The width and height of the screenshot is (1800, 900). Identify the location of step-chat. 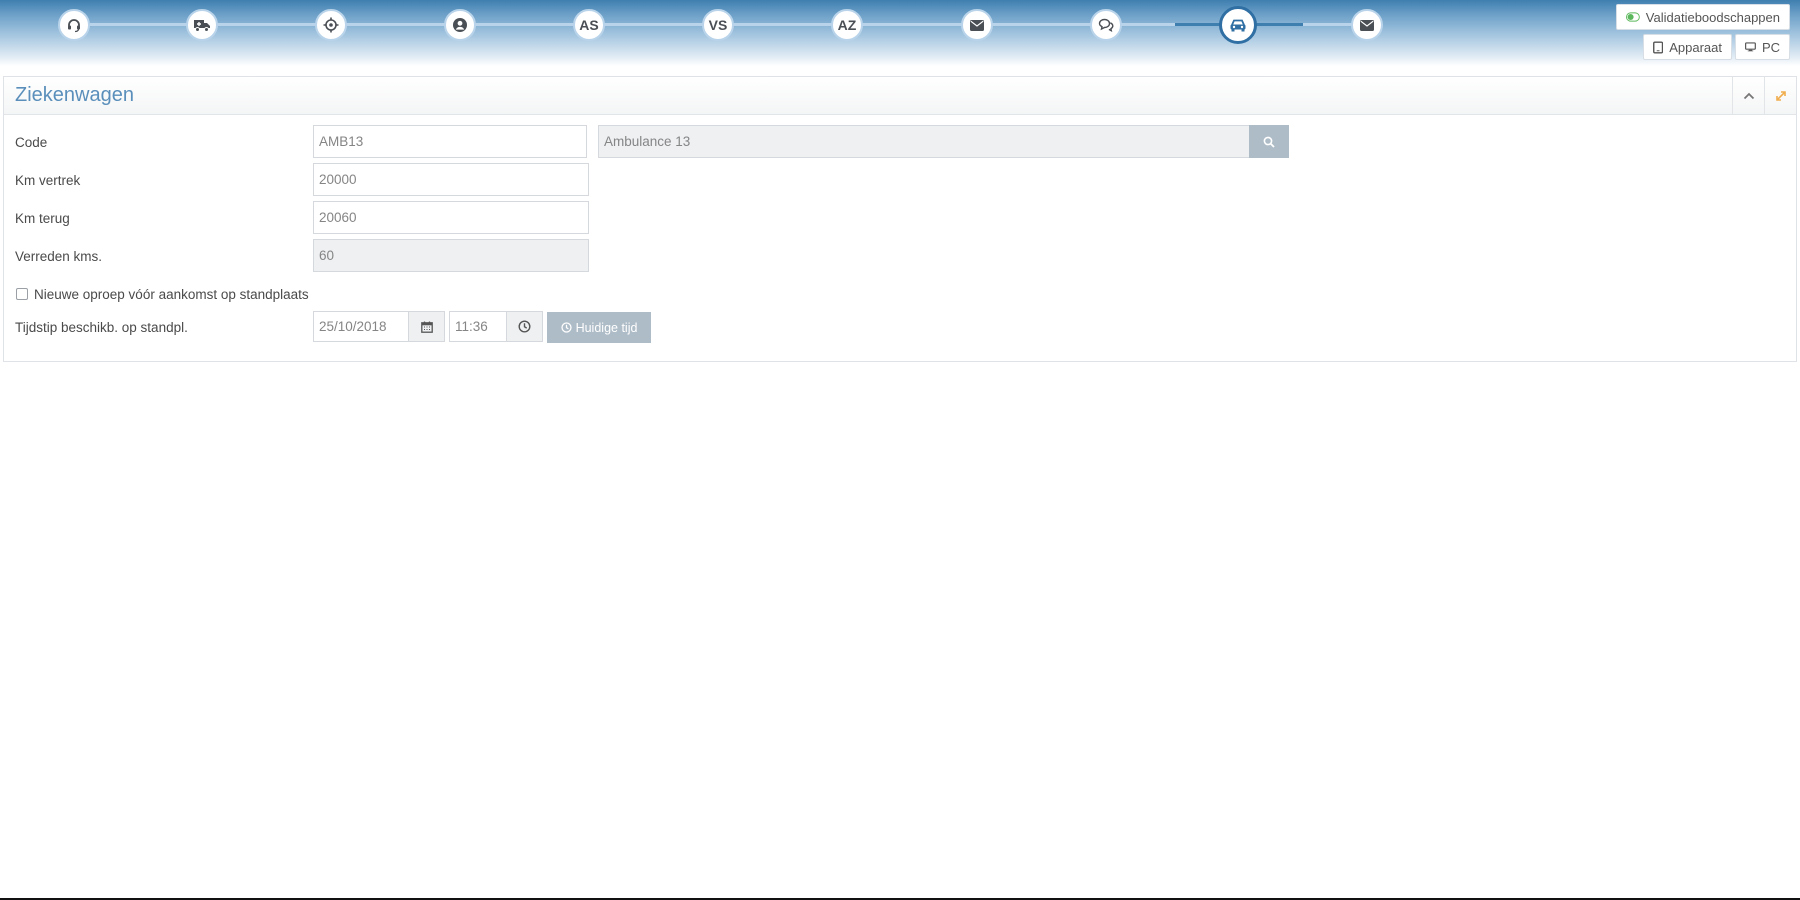
(1106, 25).